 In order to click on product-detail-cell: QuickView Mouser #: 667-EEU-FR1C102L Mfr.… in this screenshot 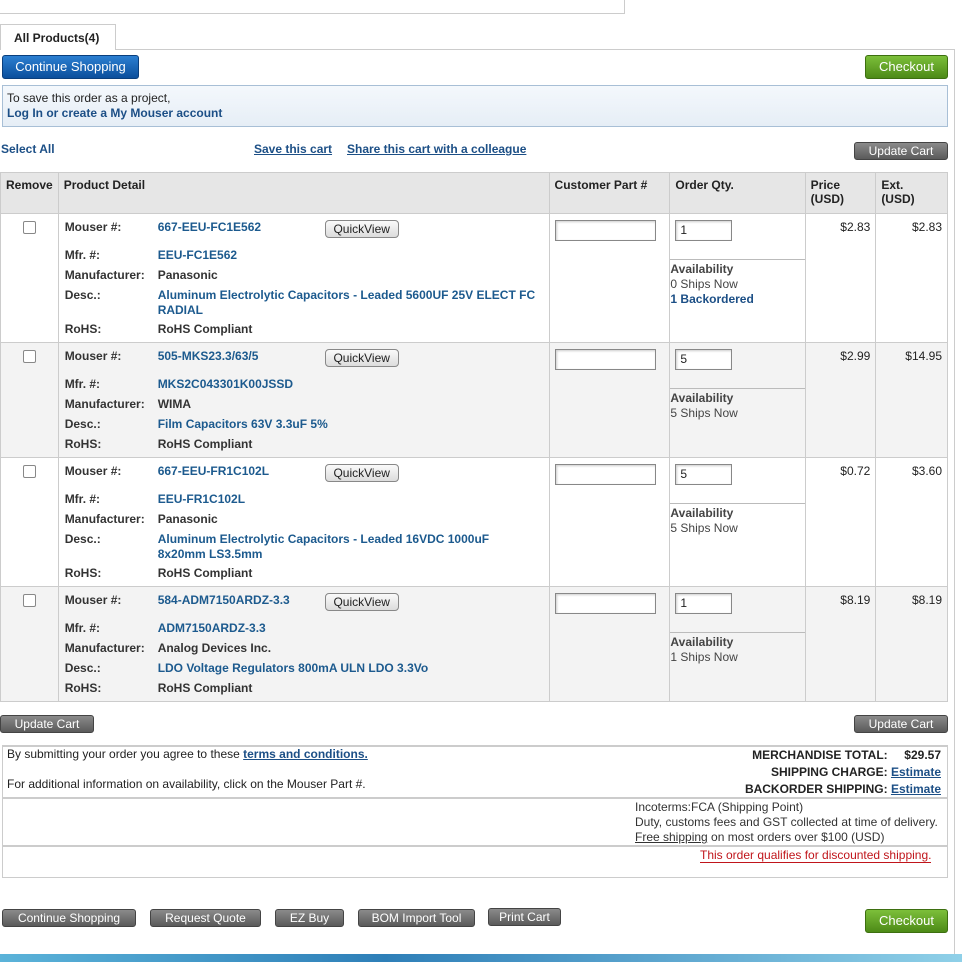, I will do `click(303, 522)`.